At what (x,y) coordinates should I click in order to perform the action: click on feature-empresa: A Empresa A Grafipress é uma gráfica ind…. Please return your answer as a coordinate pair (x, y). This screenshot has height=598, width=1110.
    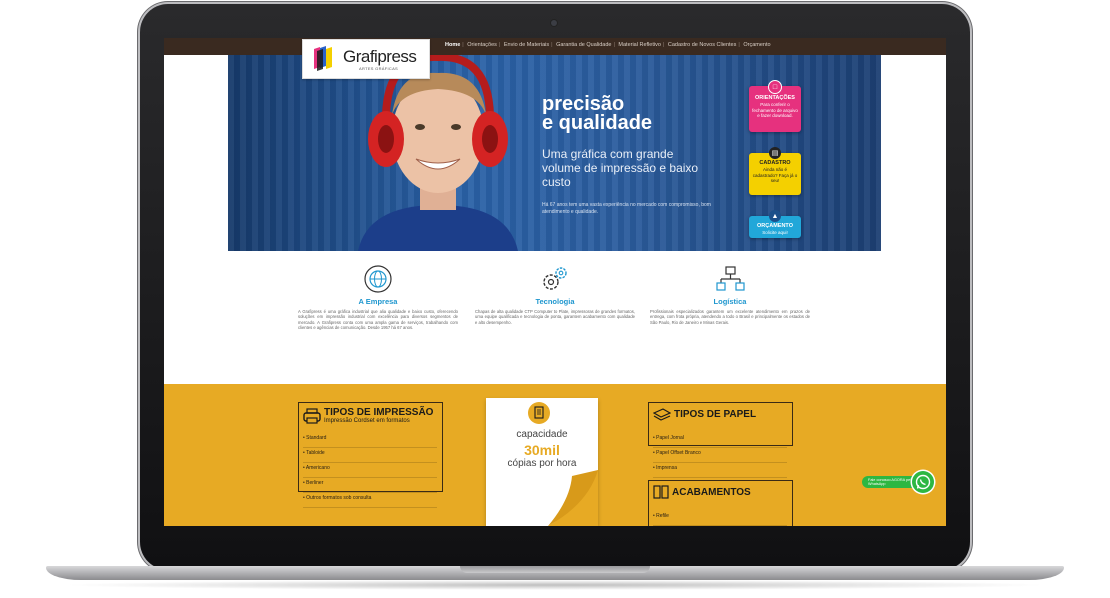
    Looking at the image, I should click on (378, 296).